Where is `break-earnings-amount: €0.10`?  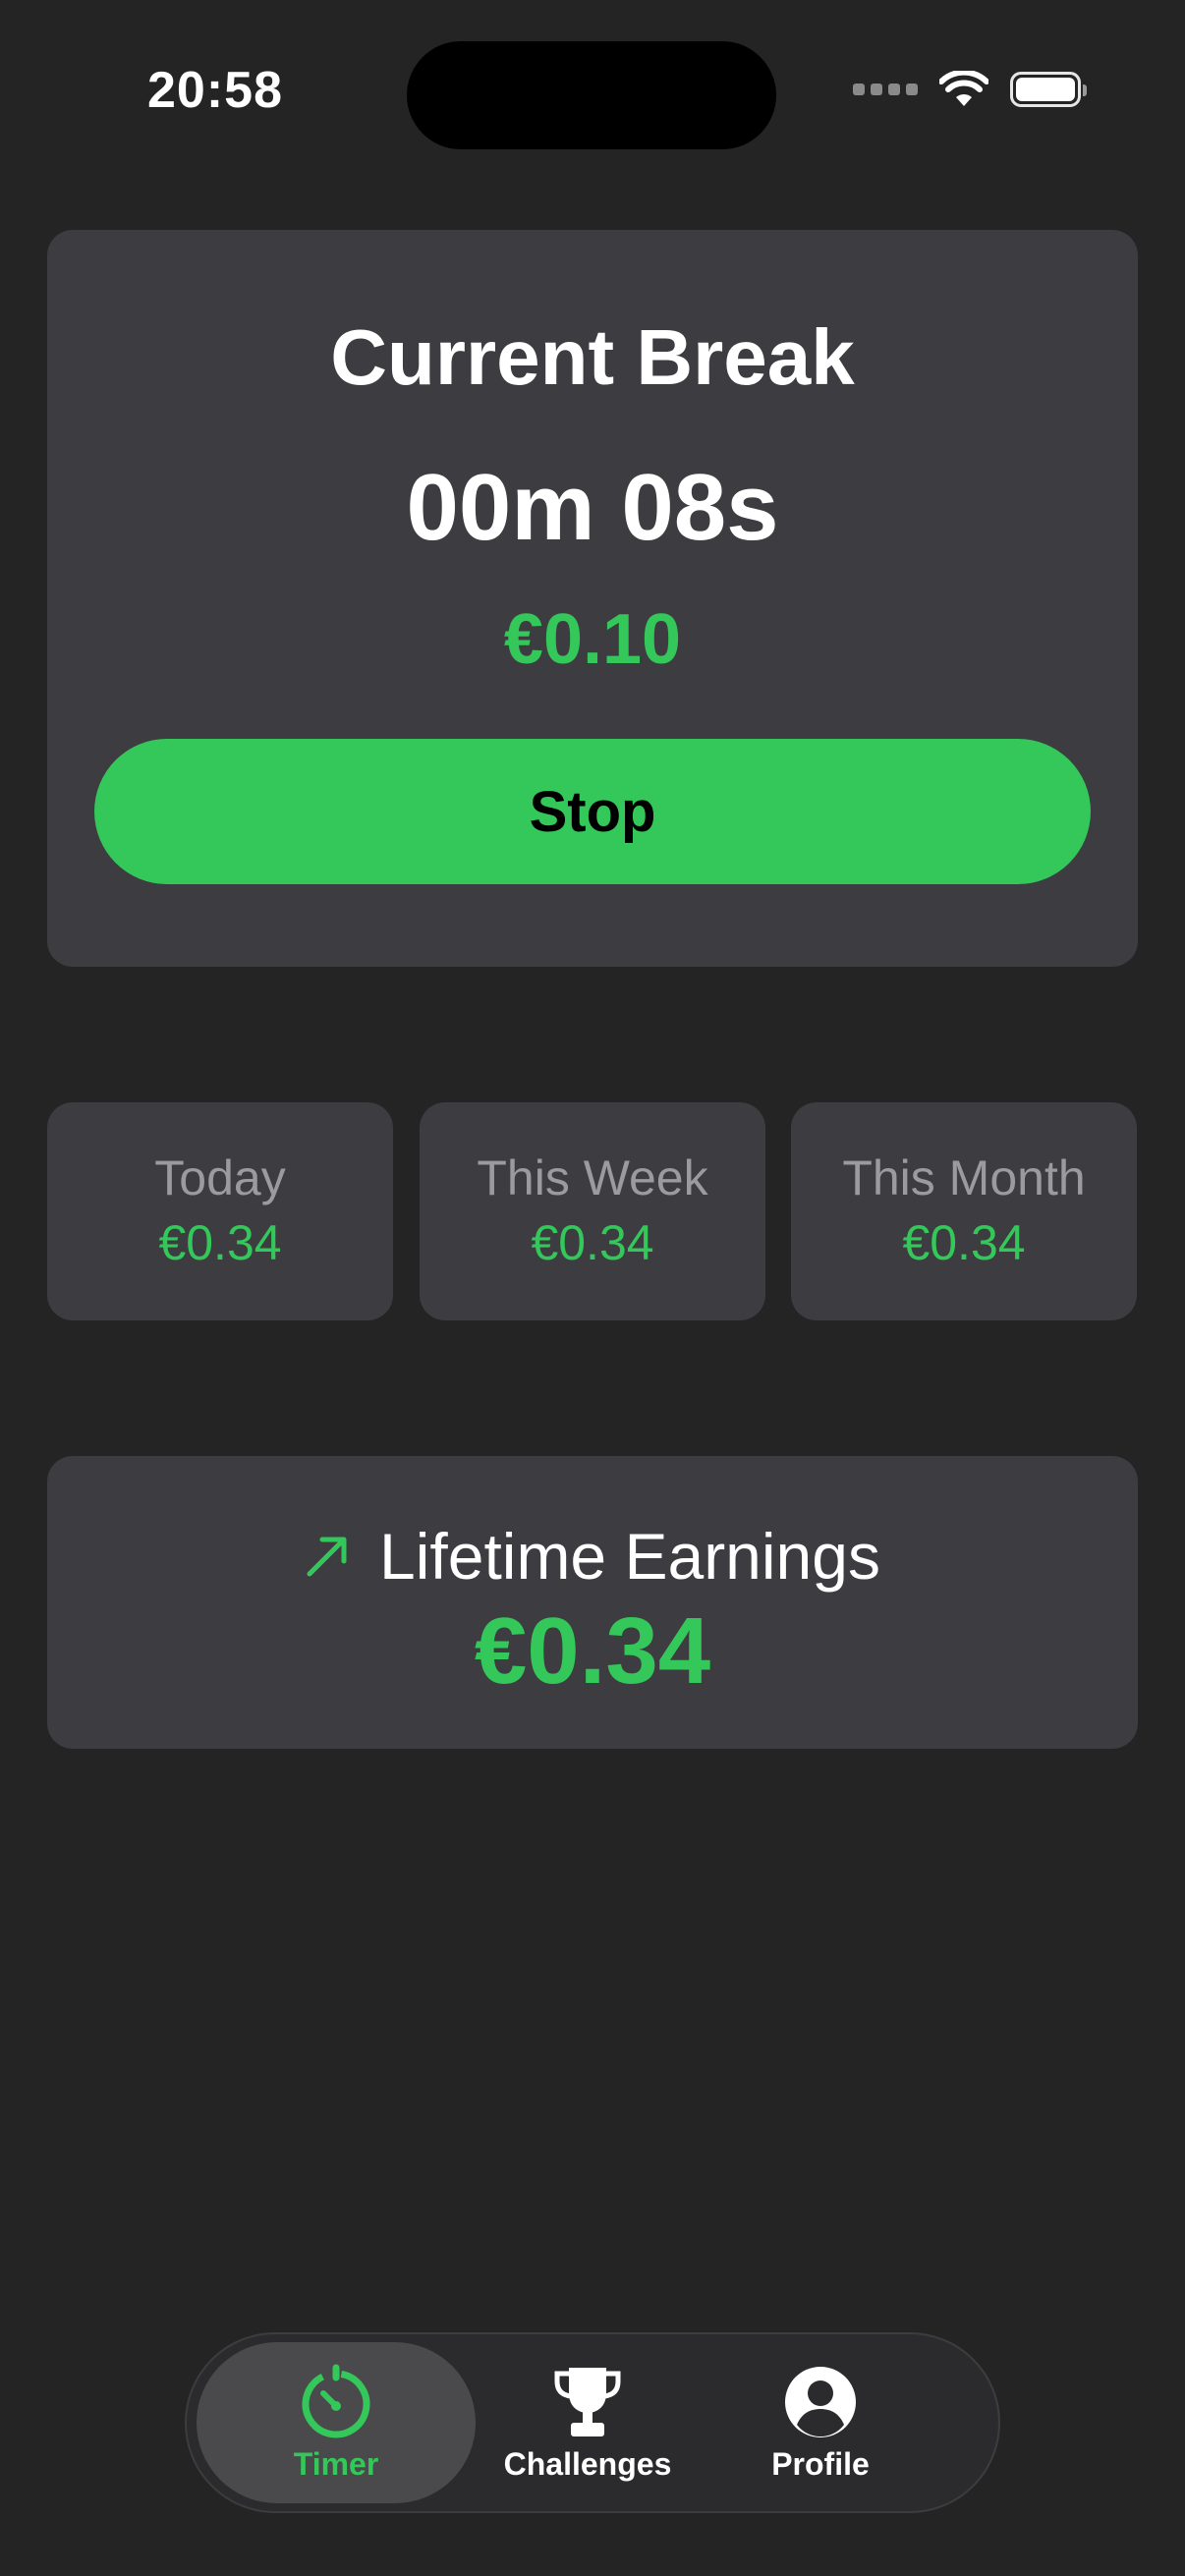
break-earnings-amount: €0.10 is located at coordinates (592, 639).